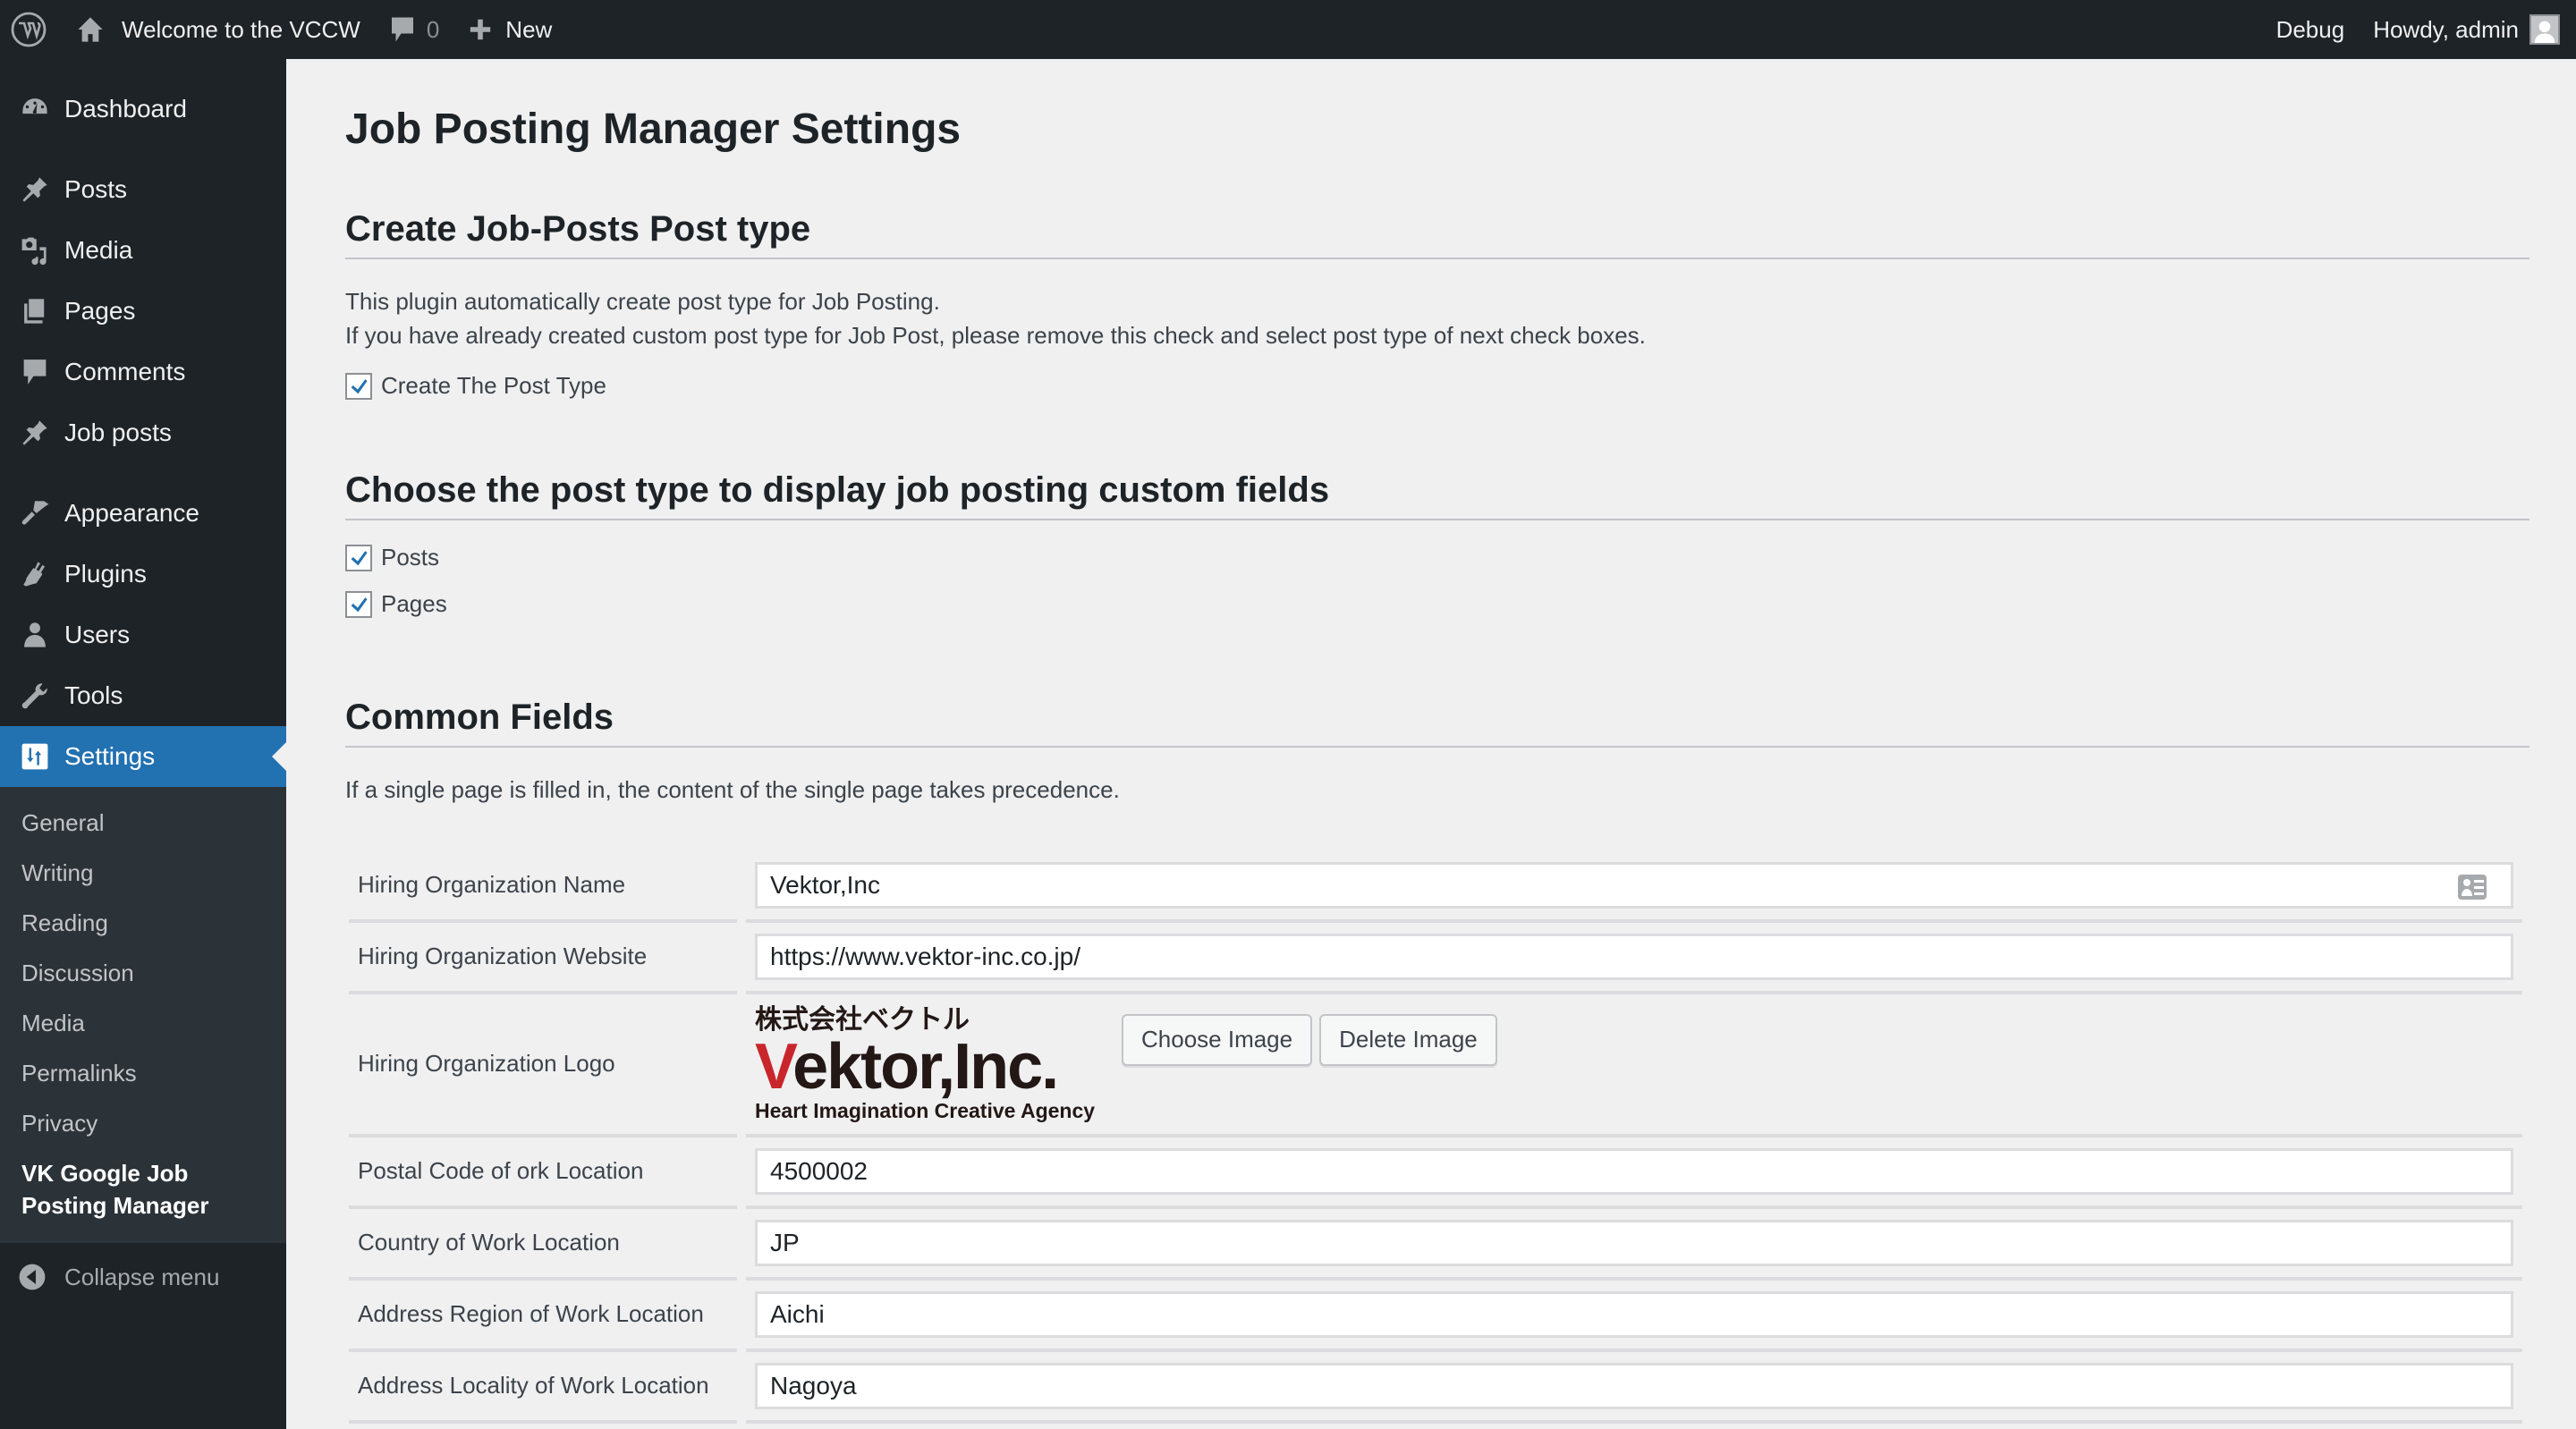  I want to click on logo-brand: Vektor,Inc., so click(934, 1067).